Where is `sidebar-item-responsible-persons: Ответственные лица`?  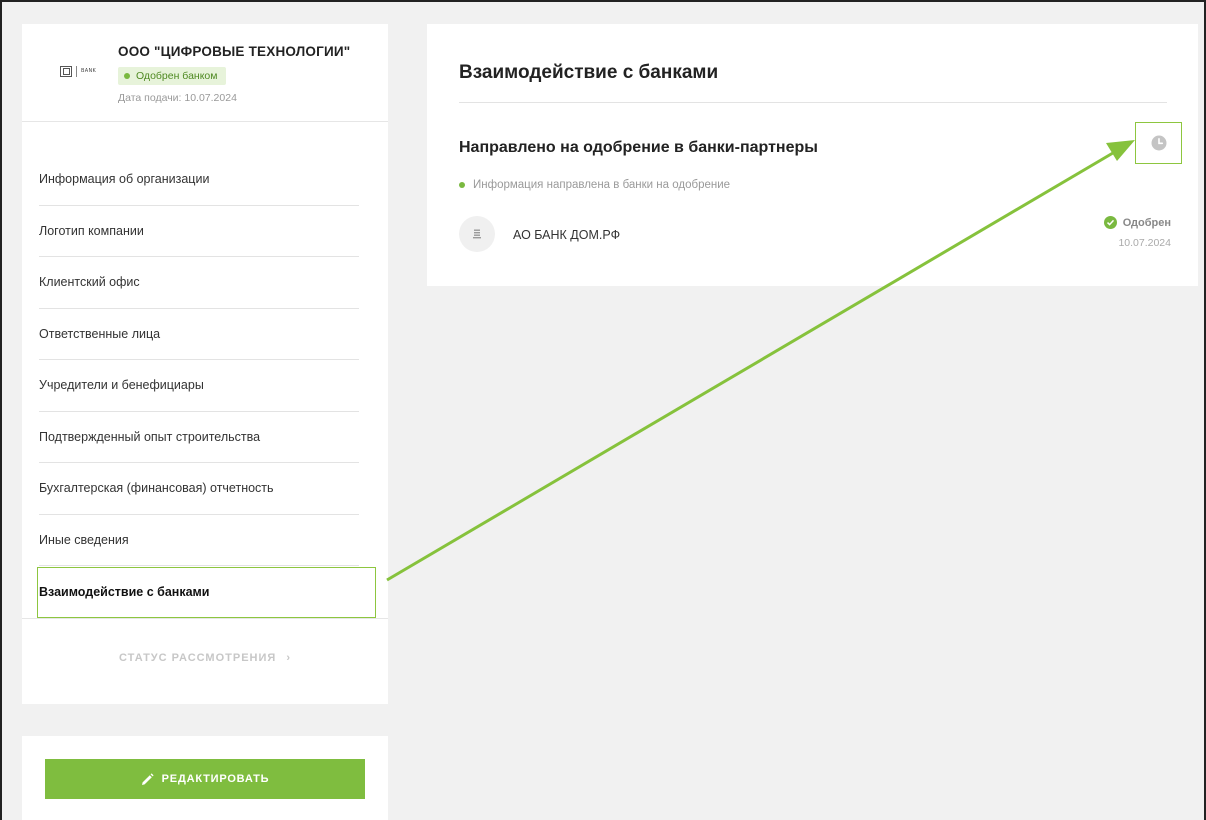 sidebar-item-responsible-persons: Ответственные лица is located at coordinates (199, 334).